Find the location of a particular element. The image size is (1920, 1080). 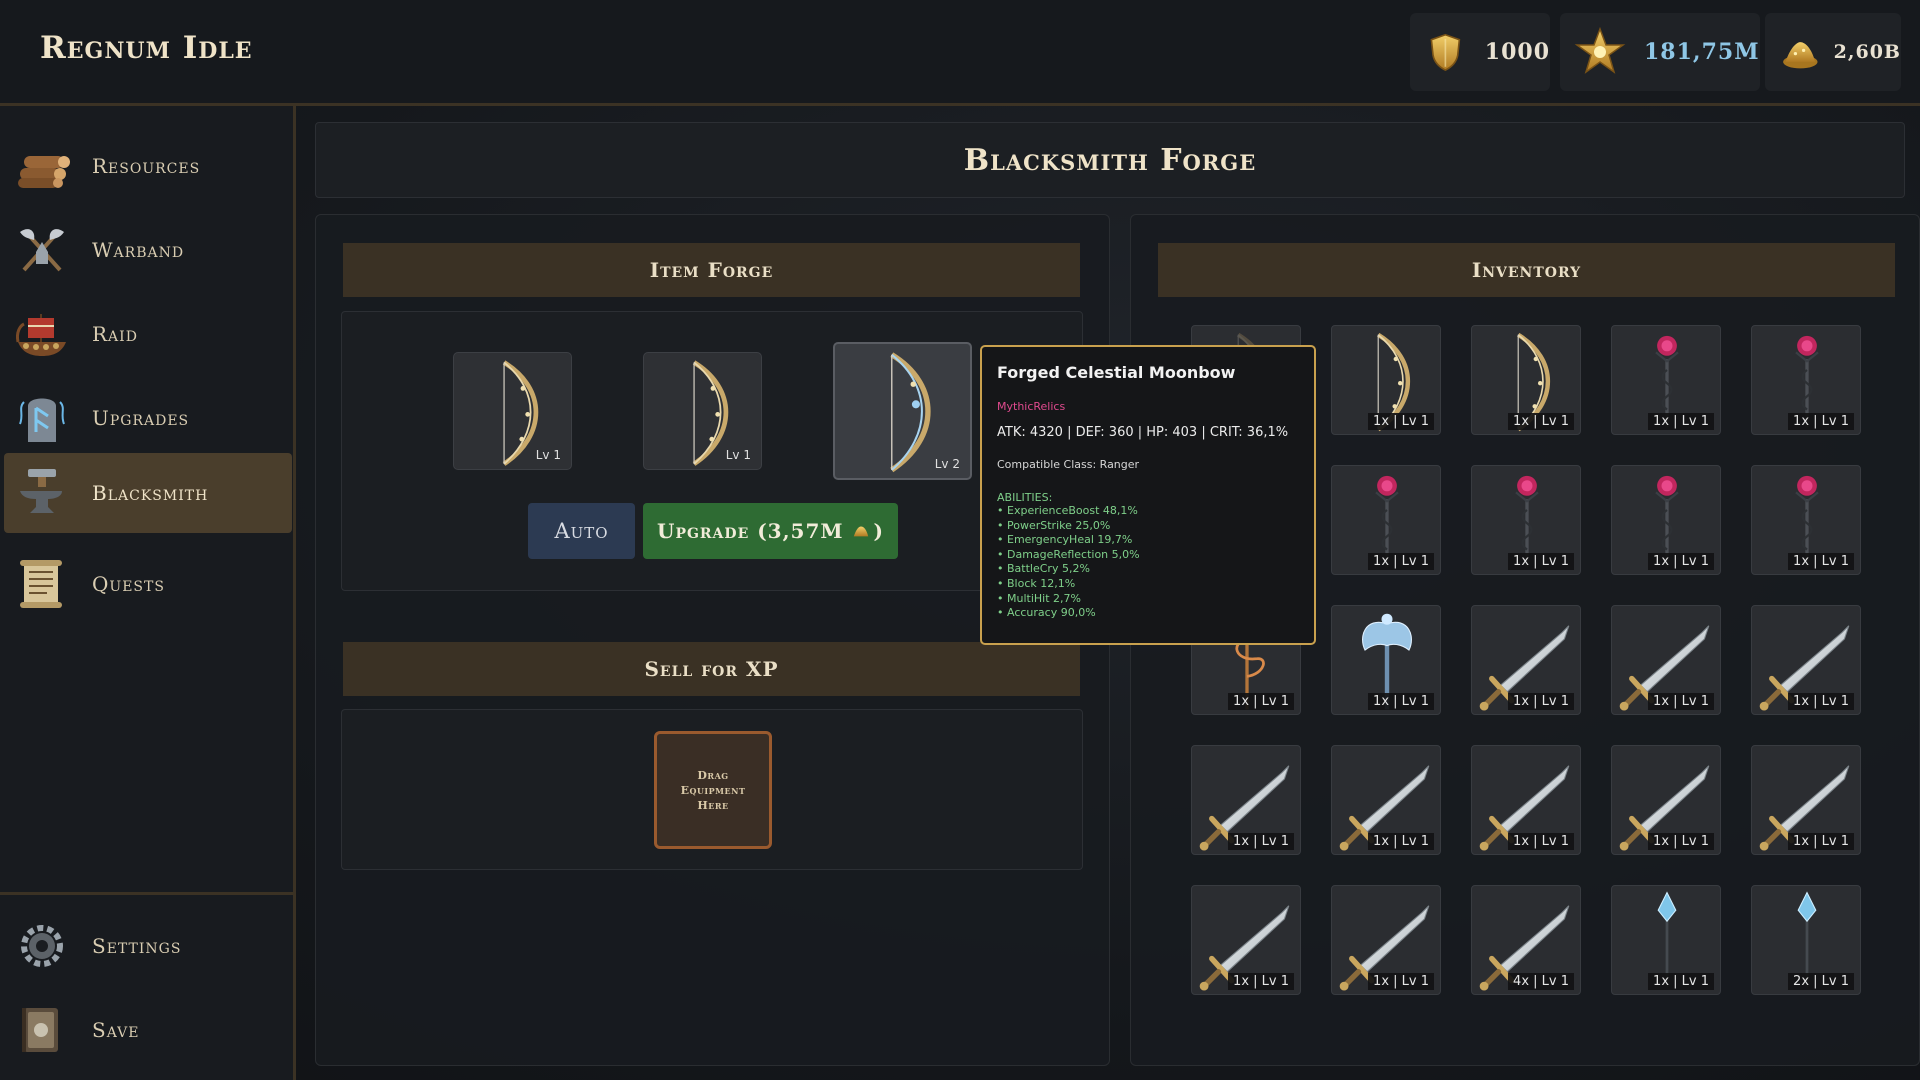

tooltip-abilities-title: ABILITIES: is located at coordinates (1025, 497).